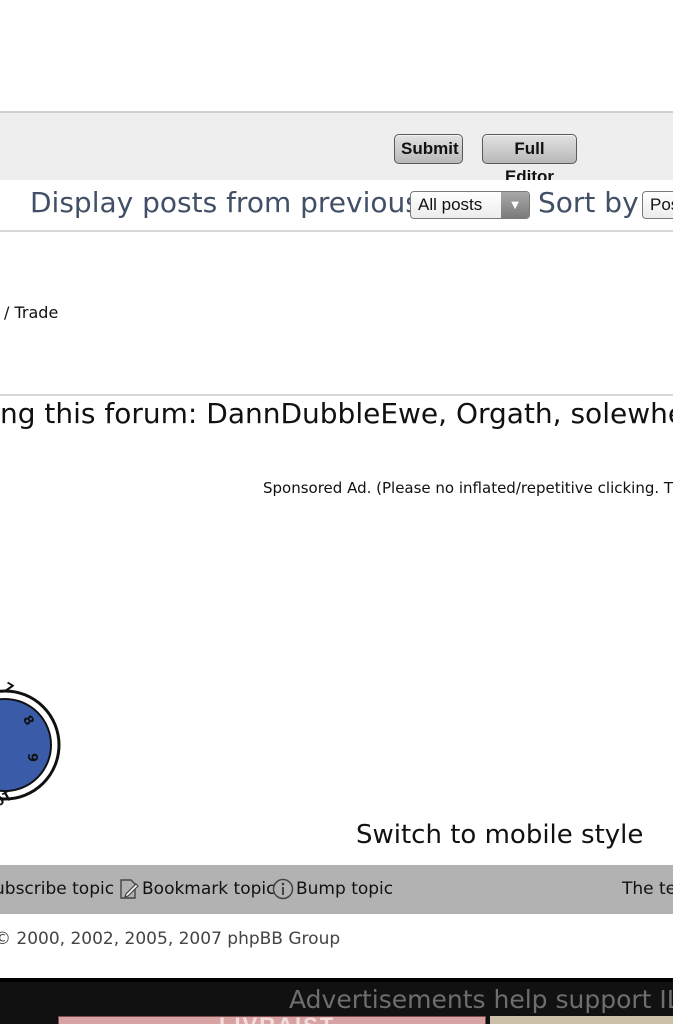 The width and height of the screenshot is (673, 1024). Describe the element at coordinates (345, 889) in the screenshot. I see `bump-topic-label: Bump topic` at that location.